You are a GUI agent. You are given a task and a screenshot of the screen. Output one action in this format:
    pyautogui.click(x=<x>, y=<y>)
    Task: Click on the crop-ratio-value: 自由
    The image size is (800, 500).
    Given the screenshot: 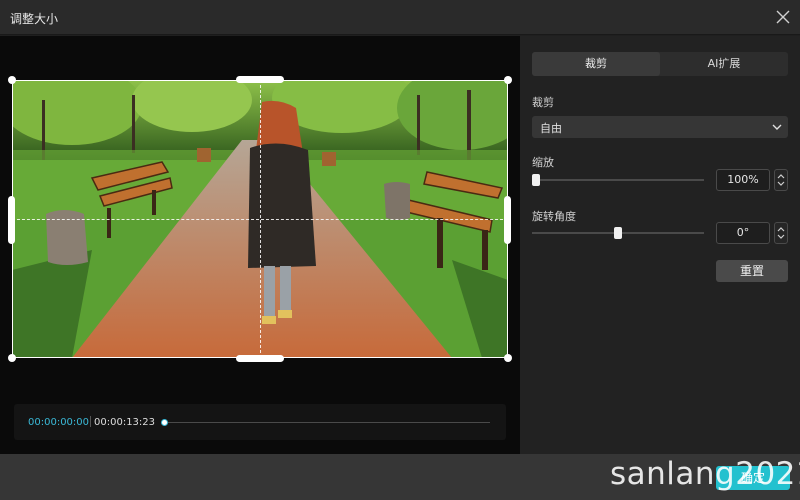 What is the action you would take?
    pyautogui.click(x=551, y=128)
    